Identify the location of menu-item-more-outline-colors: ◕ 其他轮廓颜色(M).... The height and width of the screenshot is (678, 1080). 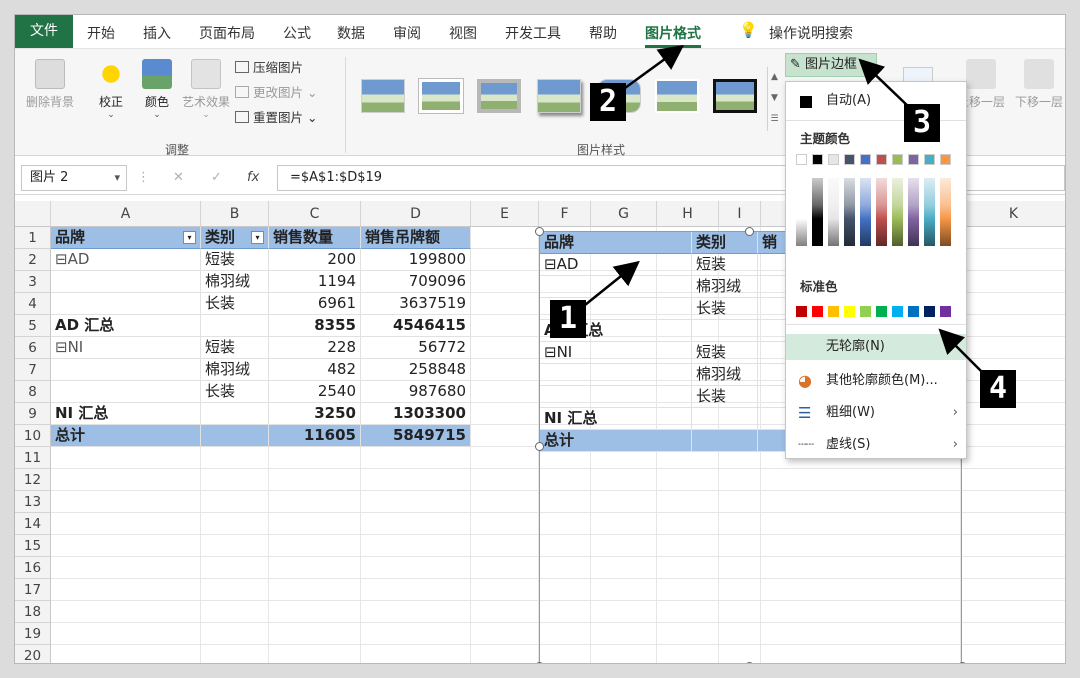
(876, 381).